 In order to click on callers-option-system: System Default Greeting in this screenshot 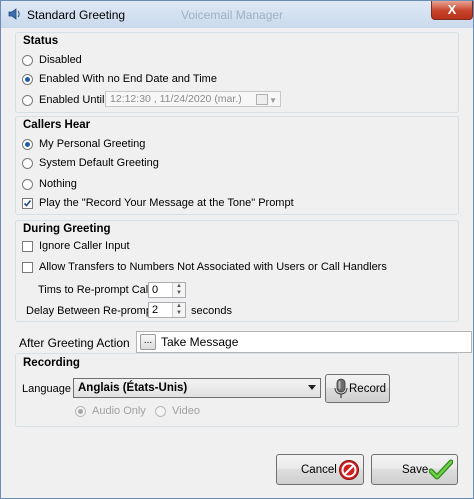, I will do `click(90, 163)`.